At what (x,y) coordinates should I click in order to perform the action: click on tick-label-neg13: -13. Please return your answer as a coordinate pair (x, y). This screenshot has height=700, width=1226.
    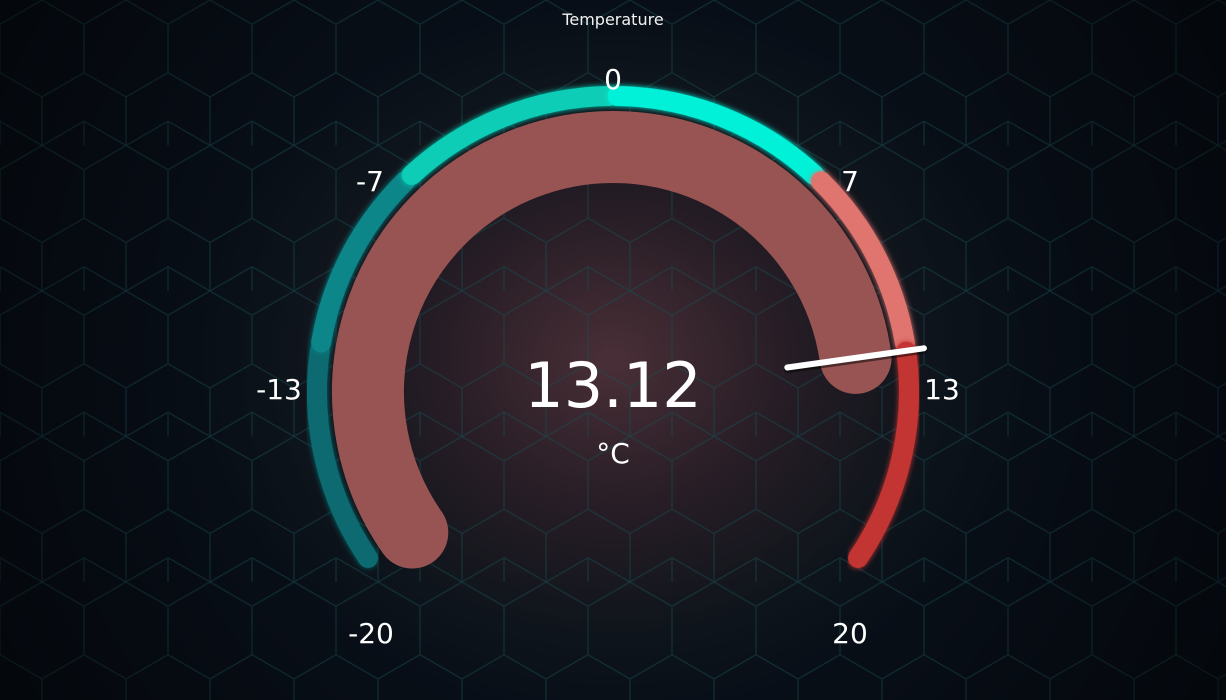
    Looking at the image, I should click on (279, 389).